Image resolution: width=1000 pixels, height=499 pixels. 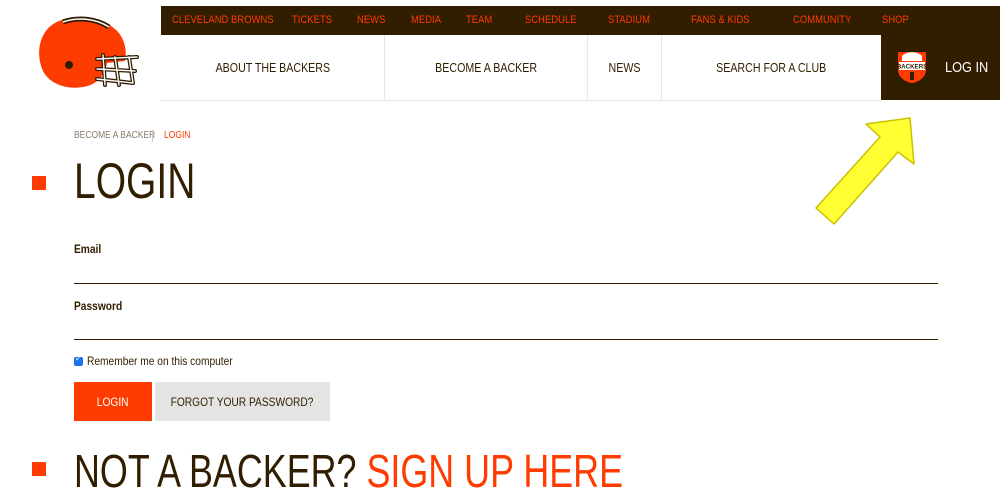 I want to click on badge-text: BACKERS, so click(x=912, y=67).